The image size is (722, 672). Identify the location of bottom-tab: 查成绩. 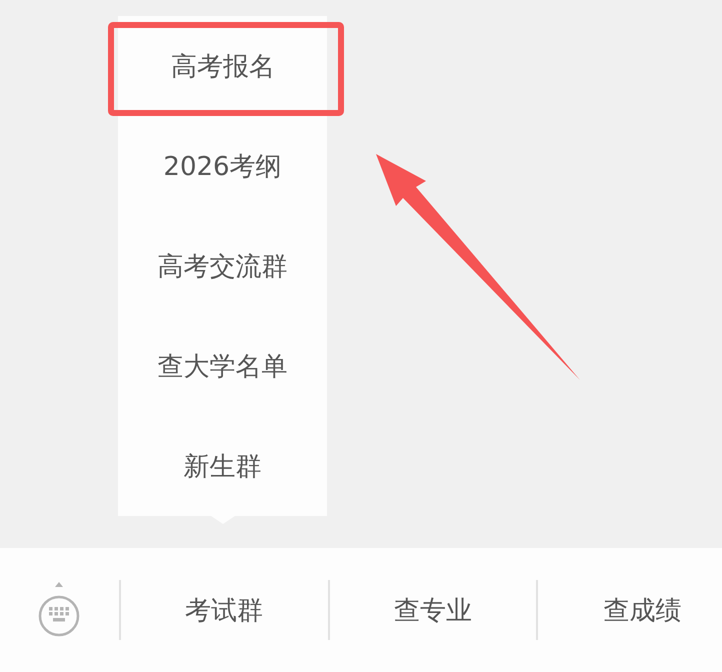
(630, 610).